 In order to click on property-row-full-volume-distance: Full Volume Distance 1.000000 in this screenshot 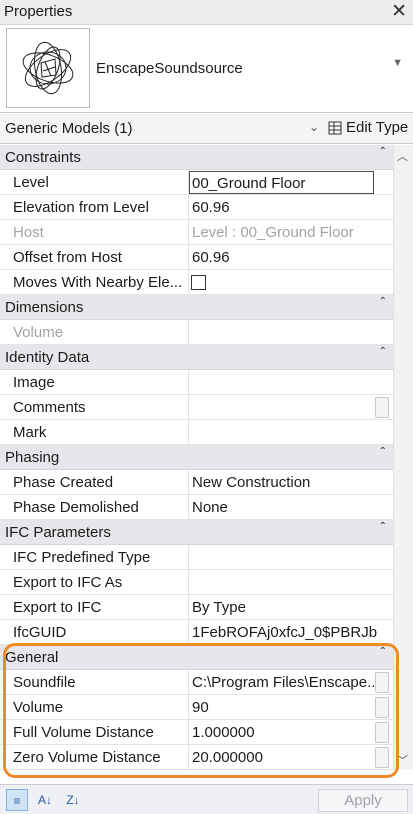, I will do `click(196, 732)`.